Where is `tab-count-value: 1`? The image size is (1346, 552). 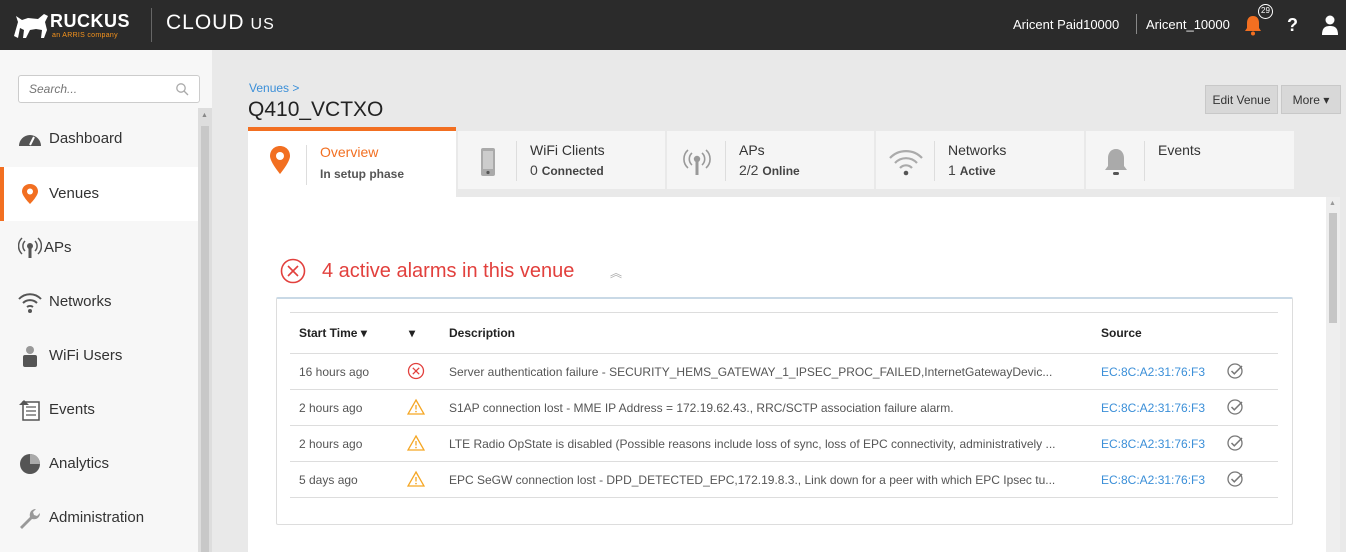
tab-count-value: 1 is located at coordinates (952, 170).